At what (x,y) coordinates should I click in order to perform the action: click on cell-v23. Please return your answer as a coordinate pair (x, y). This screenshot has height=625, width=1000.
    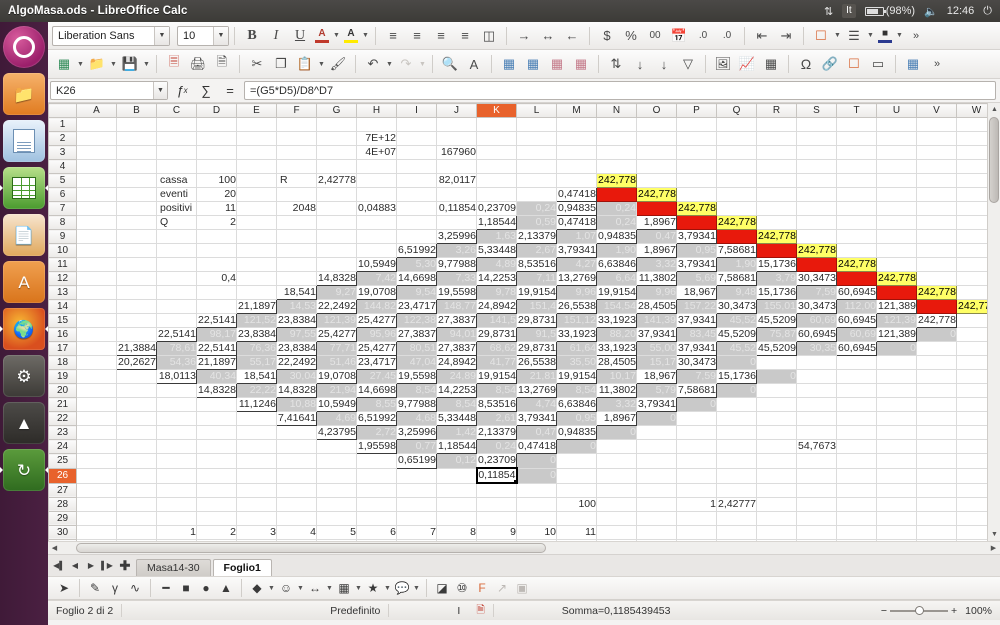
    Looking at the image, I should click on (936, 432).